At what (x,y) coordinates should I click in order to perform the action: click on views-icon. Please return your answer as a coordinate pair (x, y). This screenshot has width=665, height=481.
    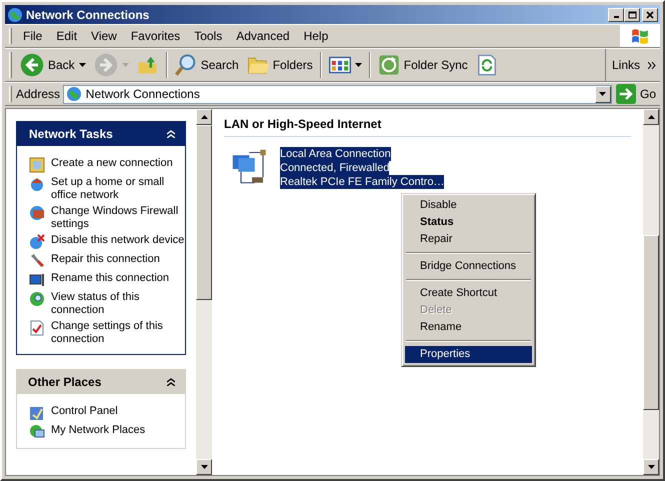
    Looking at the image, I should click on (339, 65).